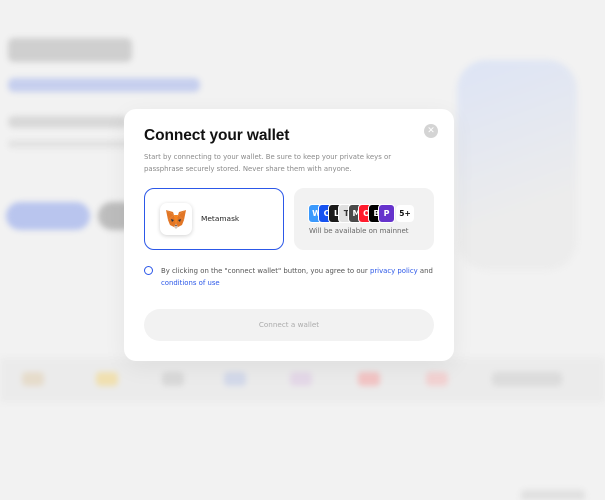 The width and height of the screenshot is (605, 500). I want to click on background-link, so click(104, 85).